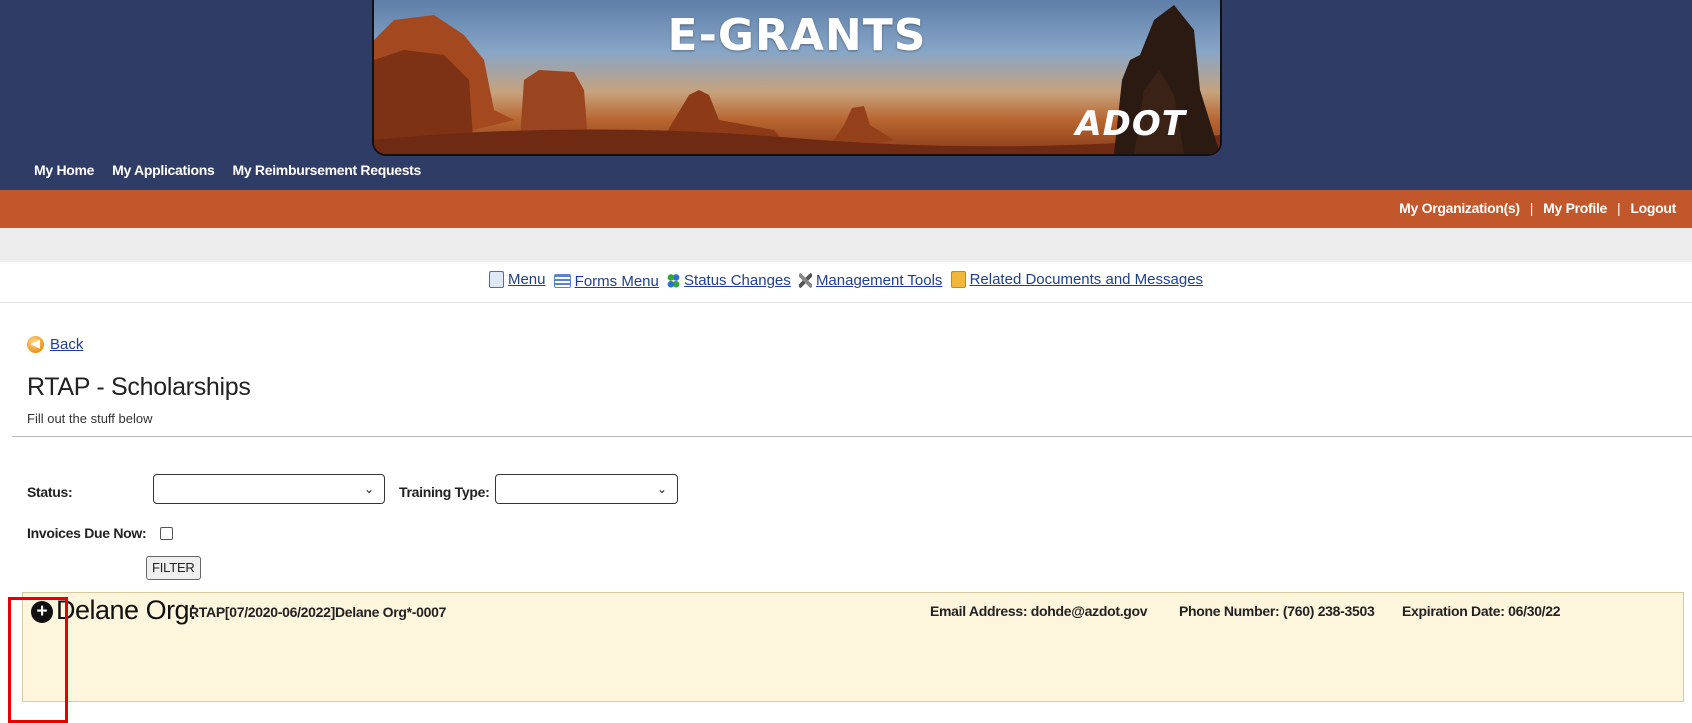  I want to click on status-changes-link: Status Changes, so click(737, 280).